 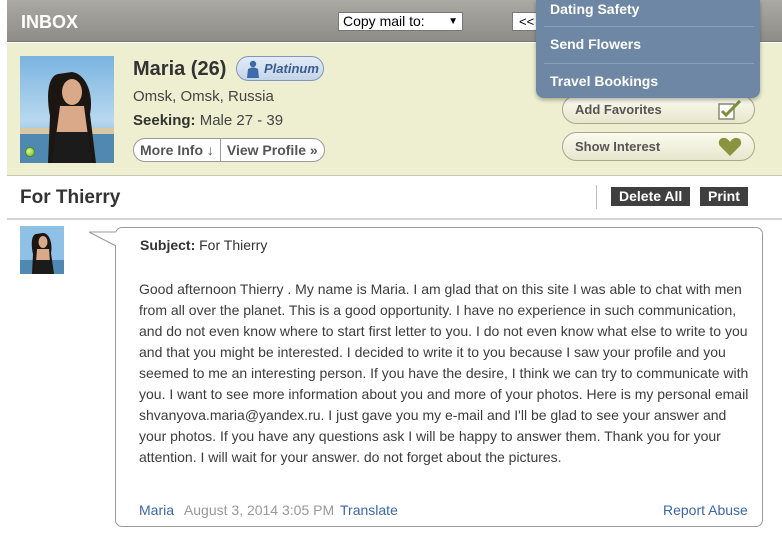 I want to click on view-profile-button: View Profile », so click(x=271, y=150).